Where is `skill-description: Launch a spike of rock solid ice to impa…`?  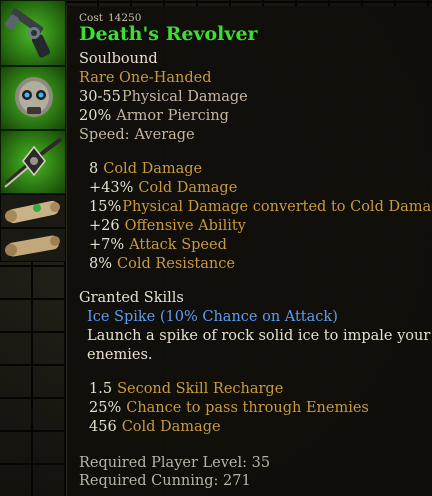
skill-description: Launch a spike of rock solid ice to impa… is located at coordinates (259, 336).